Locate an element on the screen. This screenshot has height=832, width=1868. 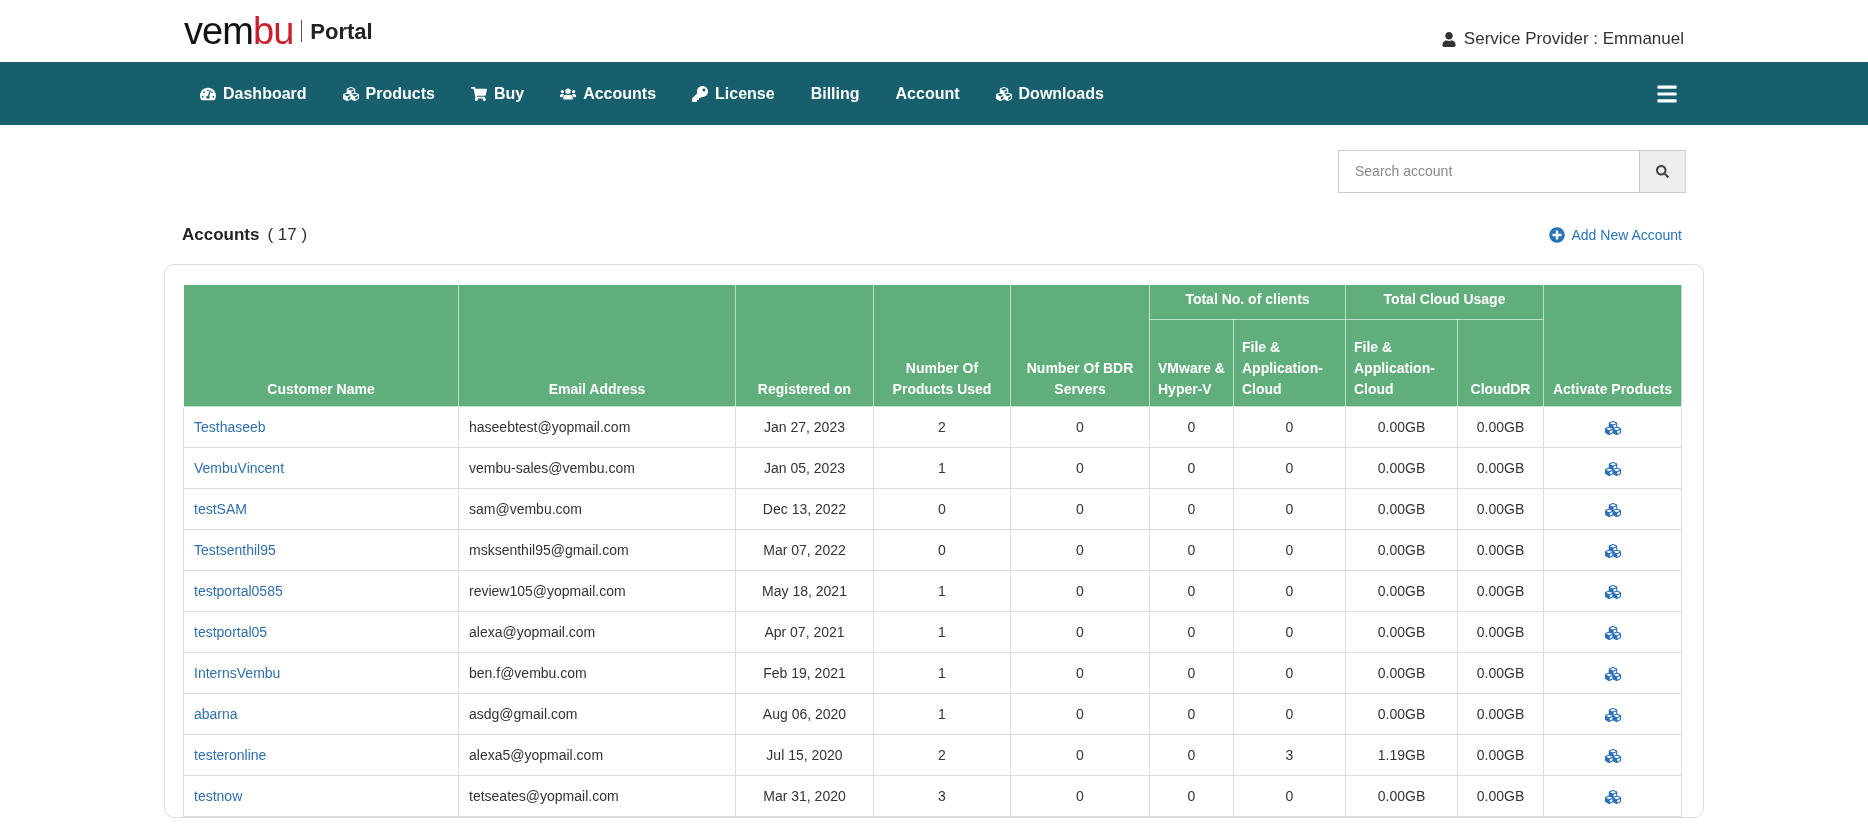
column-header: Email Address is located at coordinates (597, 345).